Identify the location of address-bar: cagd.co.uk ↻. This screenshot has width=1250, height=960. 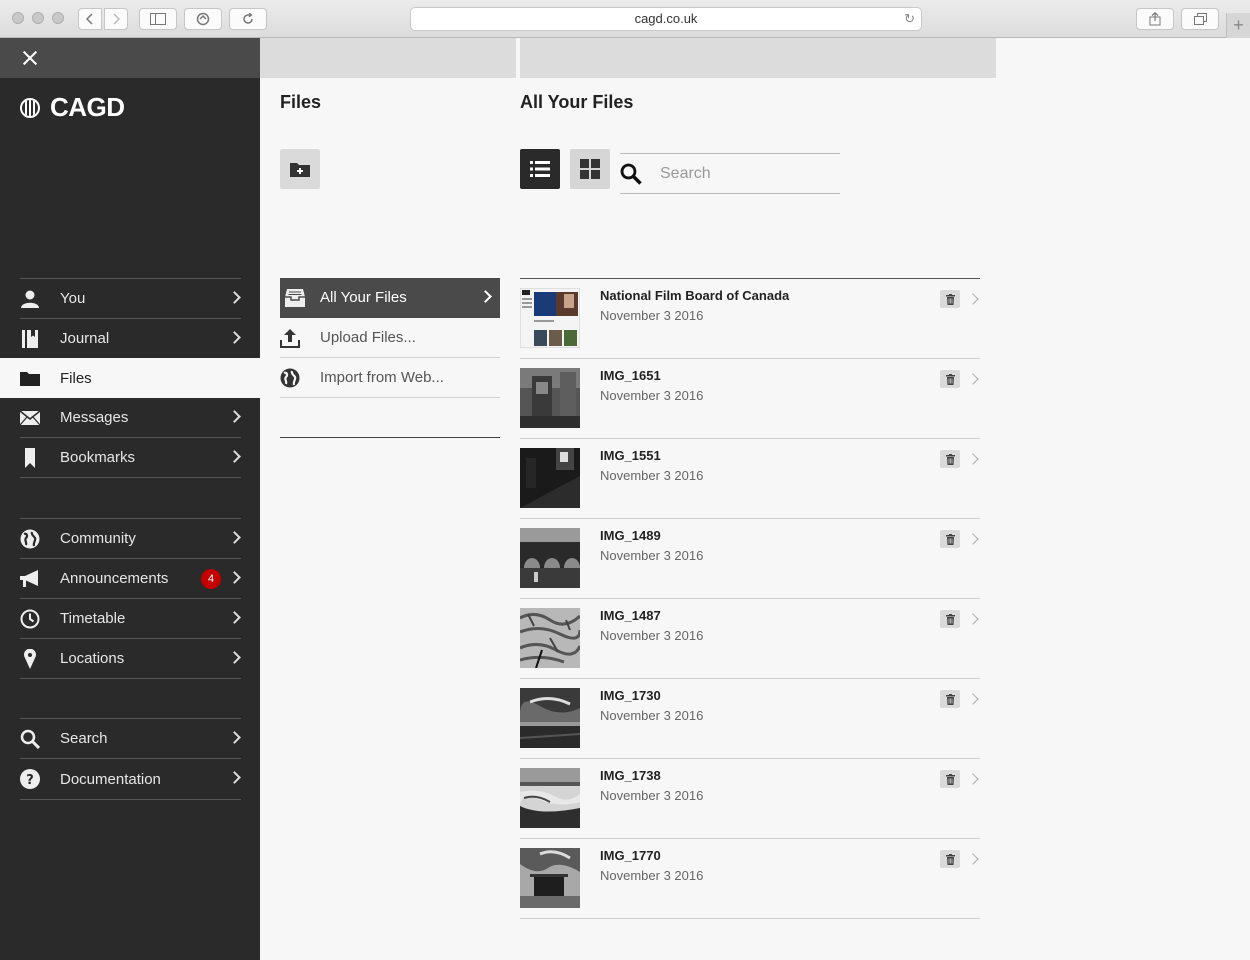
(666, 19).